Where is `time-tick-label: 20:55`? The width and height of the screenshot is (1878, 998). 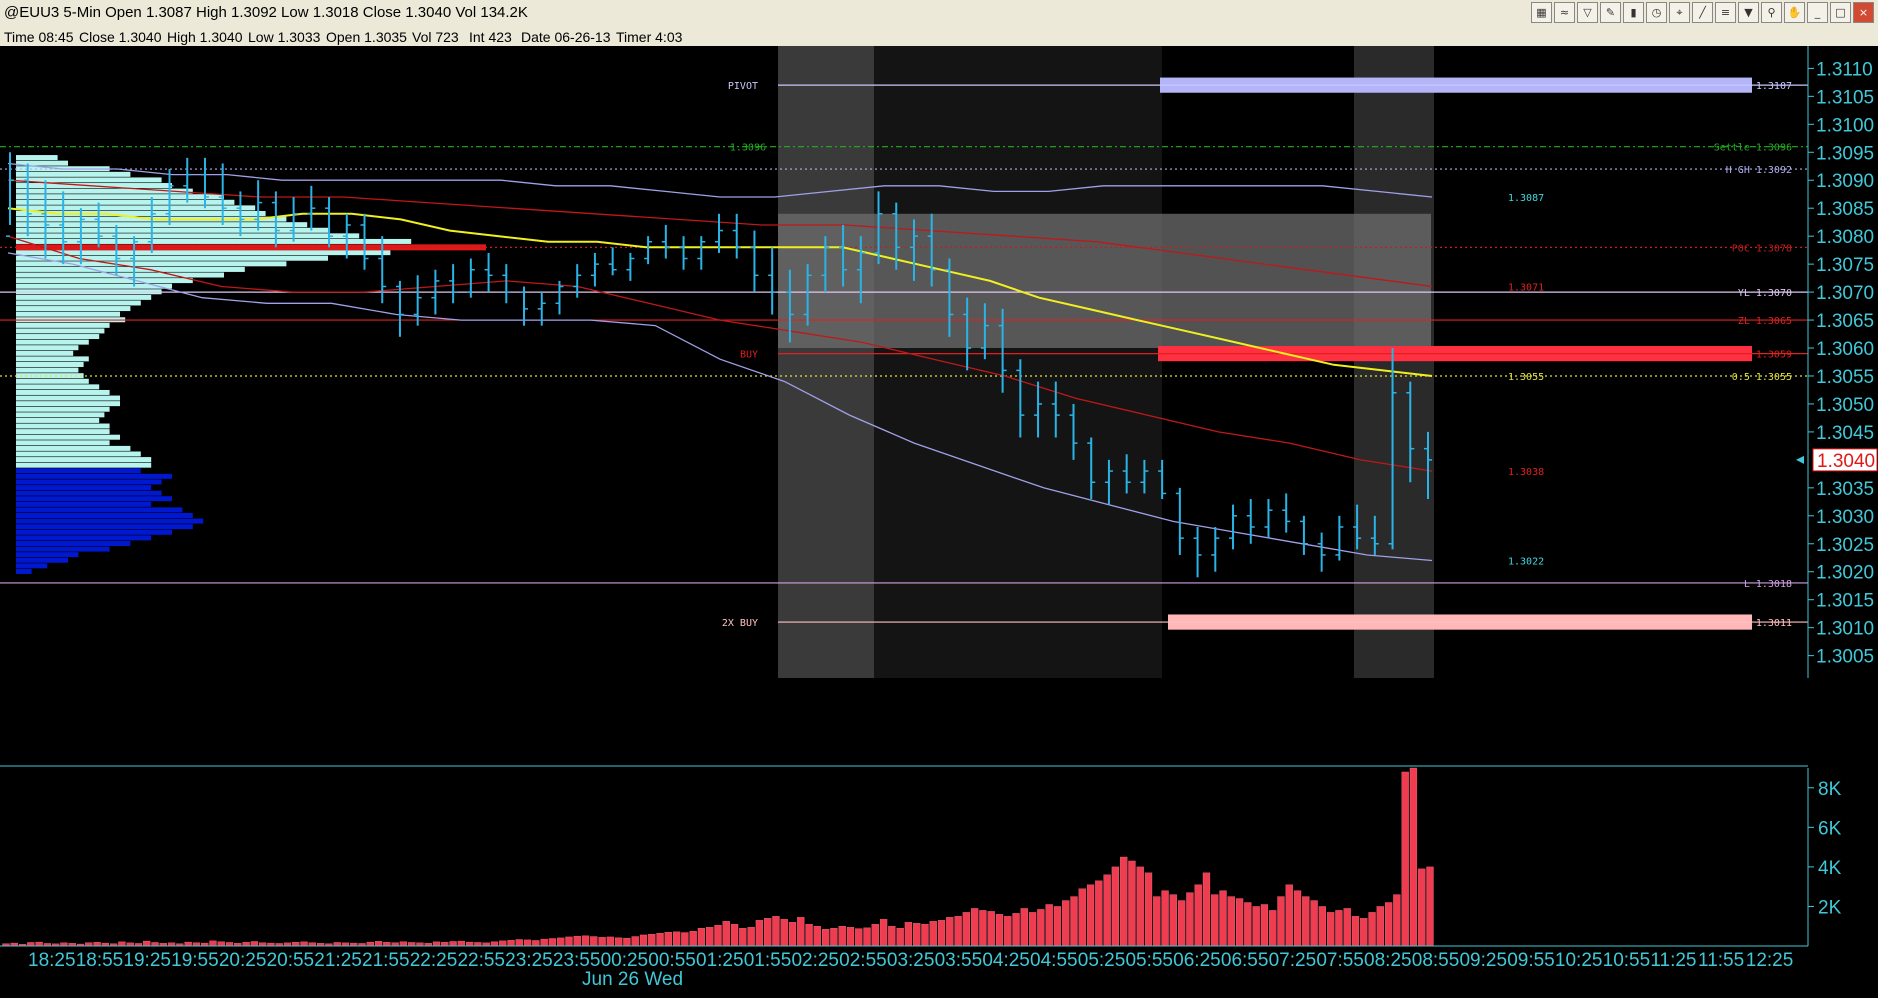 time-tick-label: 20:55 is located at coordinates (291, 960).